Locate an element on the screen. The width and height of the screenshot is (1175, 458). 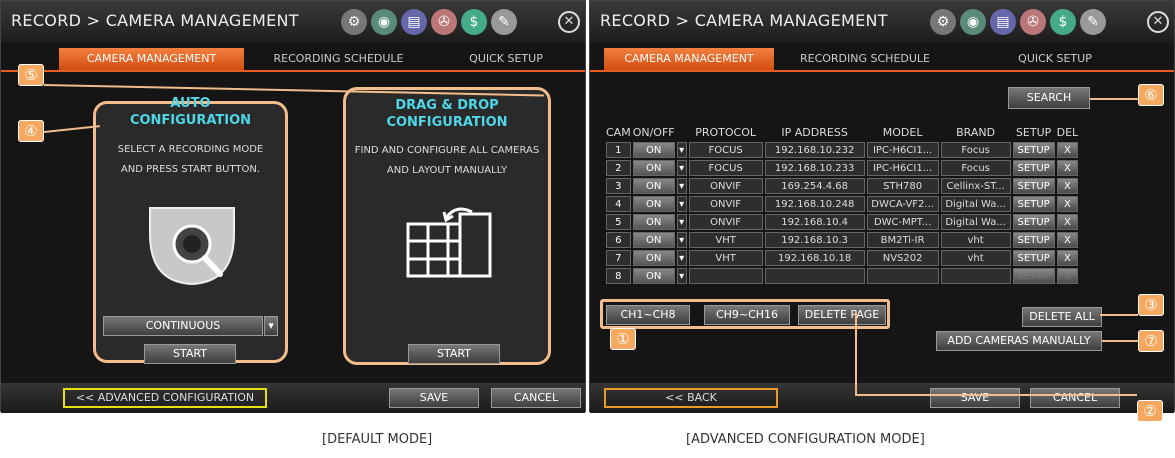
page-ch9-ch16-button: CH9~CH16 is located at coordinates (747, 315).